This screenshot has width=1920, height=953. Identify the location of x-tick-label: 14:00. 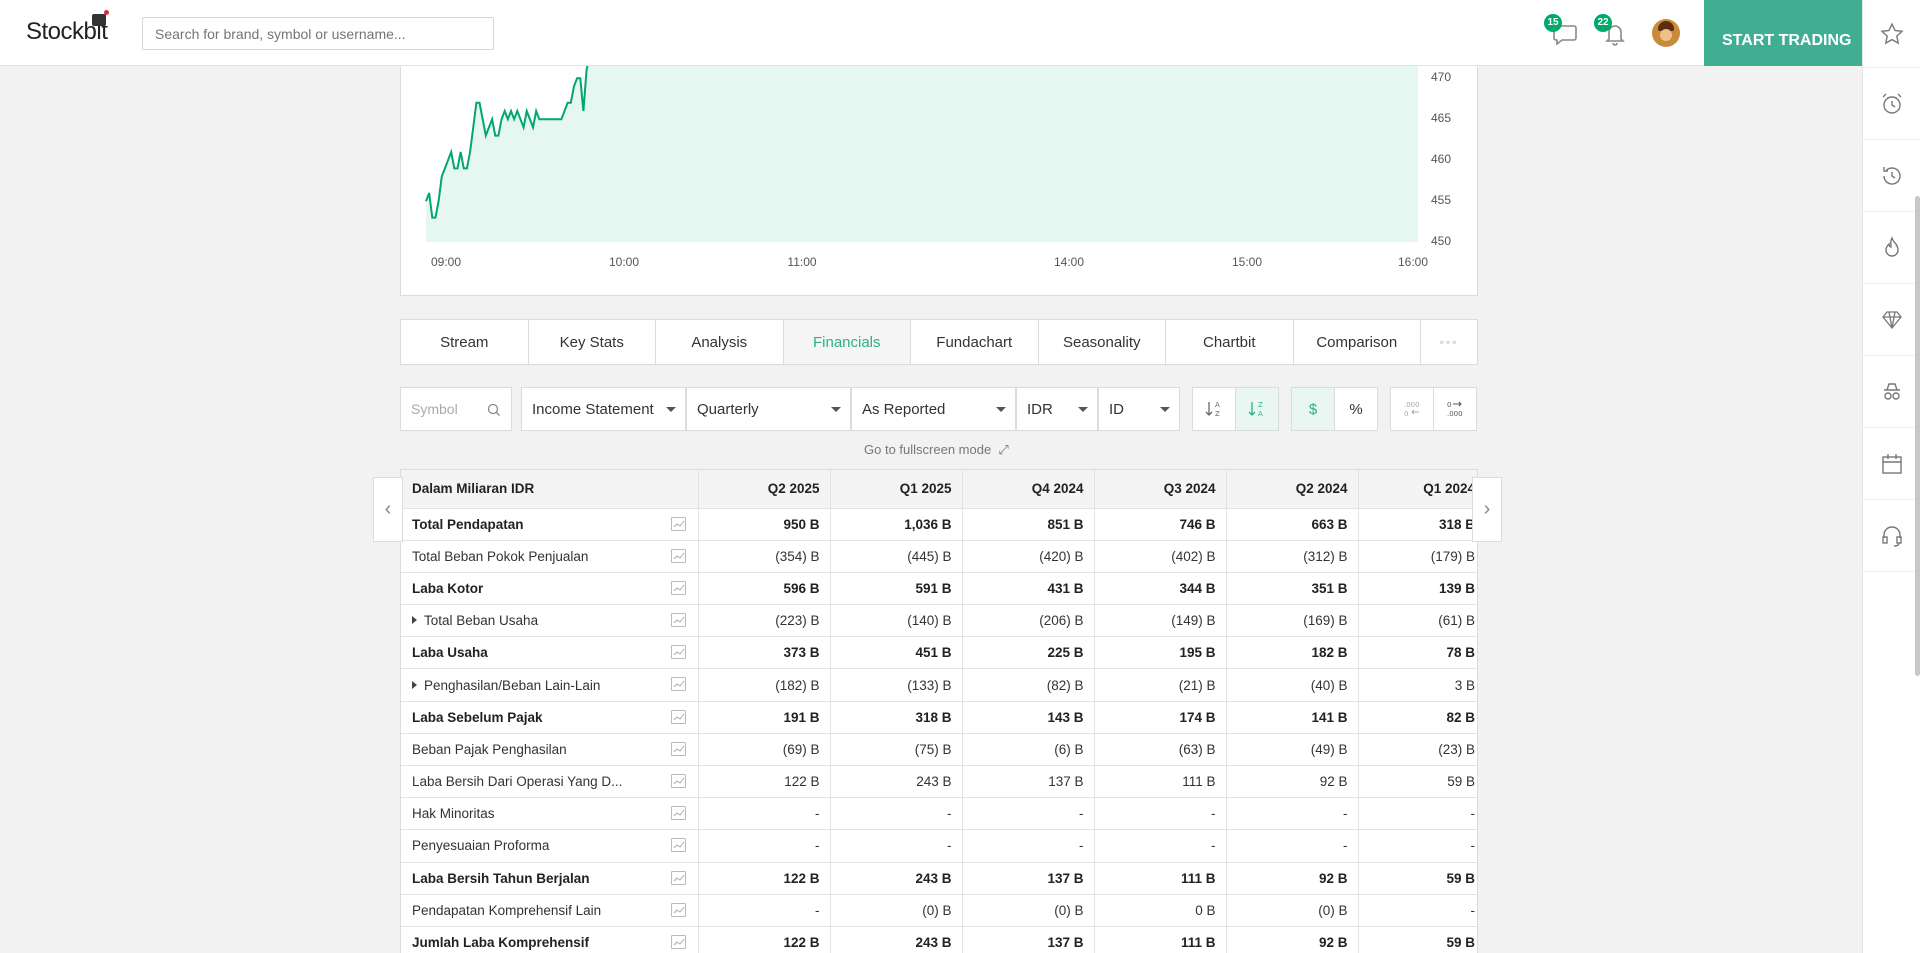
(1069, 262).